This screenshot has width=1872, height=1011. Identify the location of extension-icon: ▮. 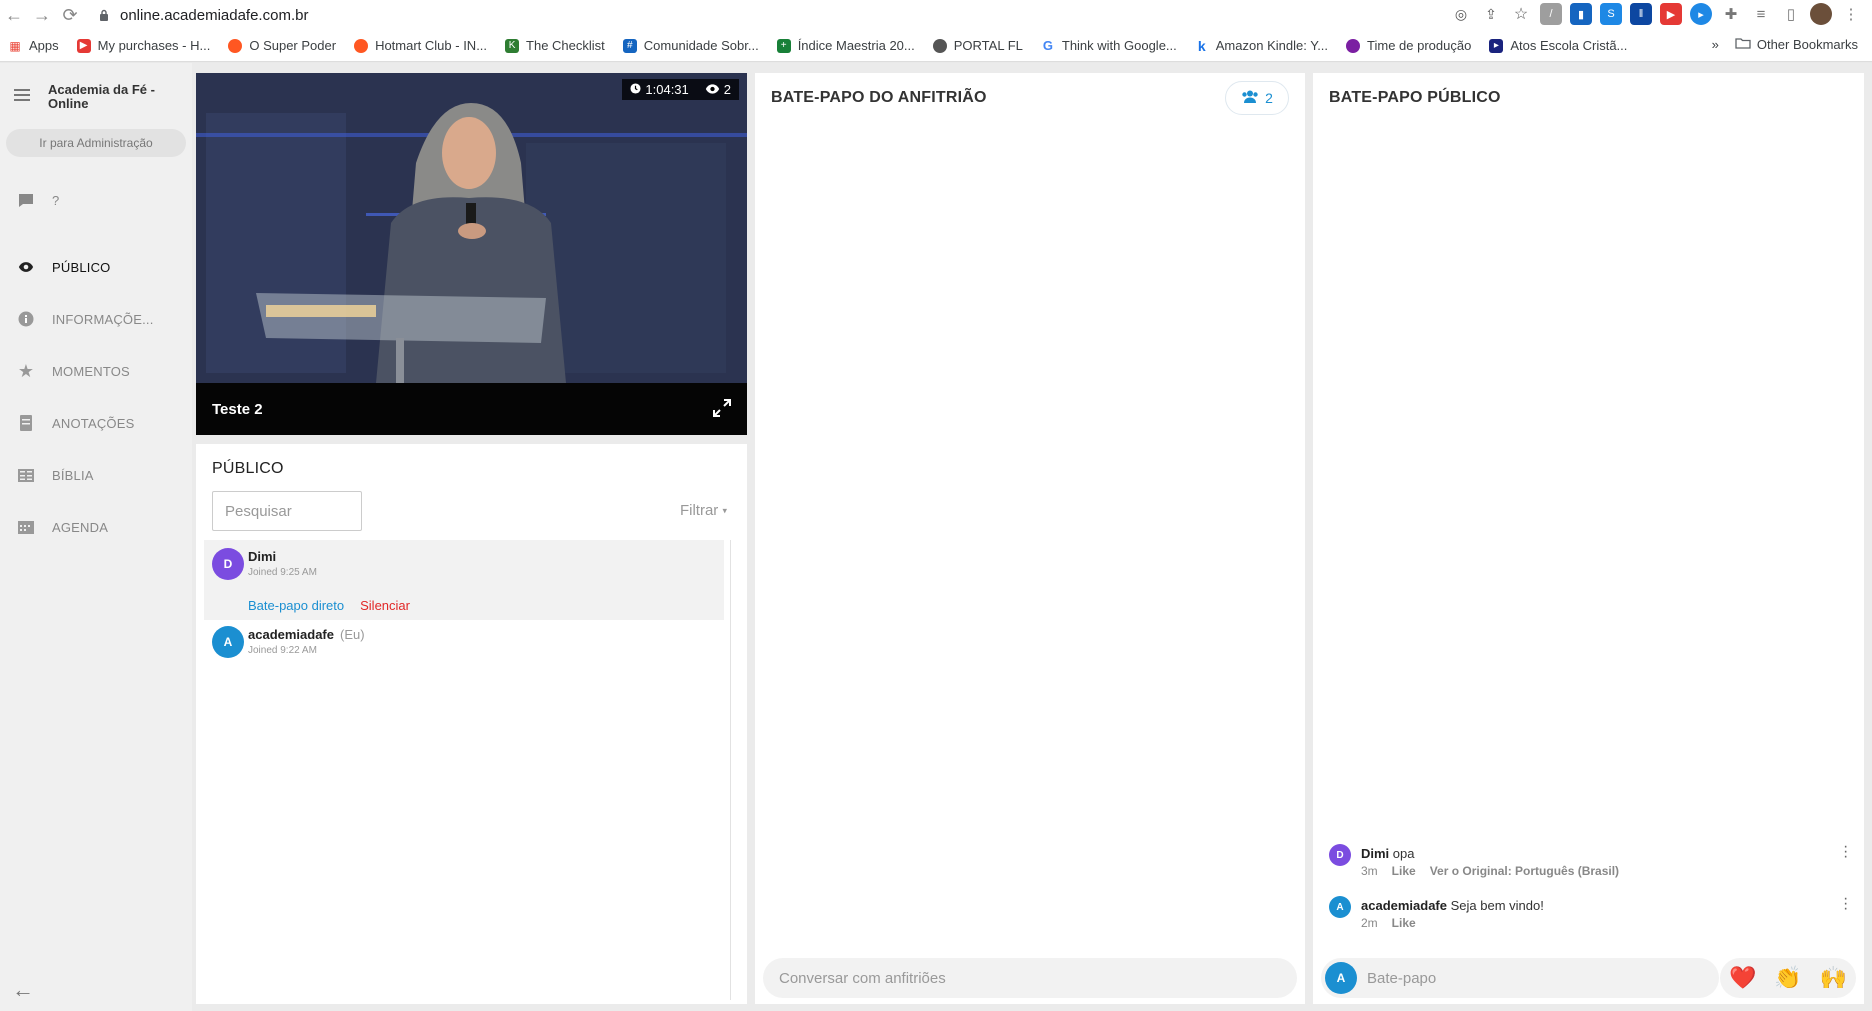
(1581, 14).